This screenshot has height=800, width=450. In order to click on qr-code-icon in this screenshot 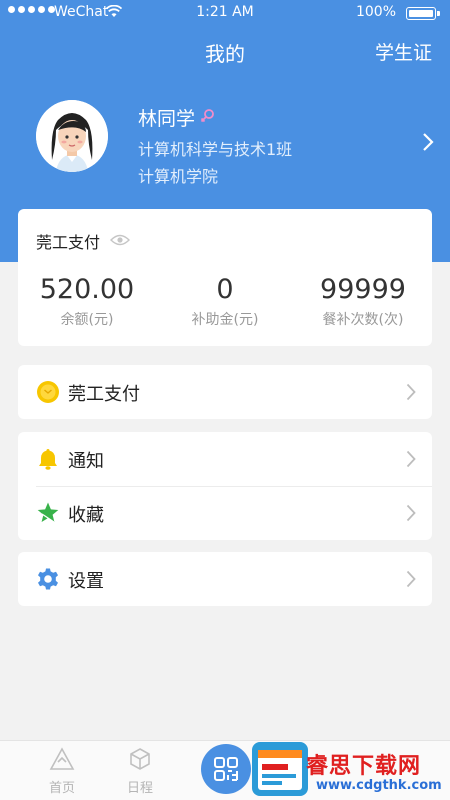, I will do `click(226, 777)`.